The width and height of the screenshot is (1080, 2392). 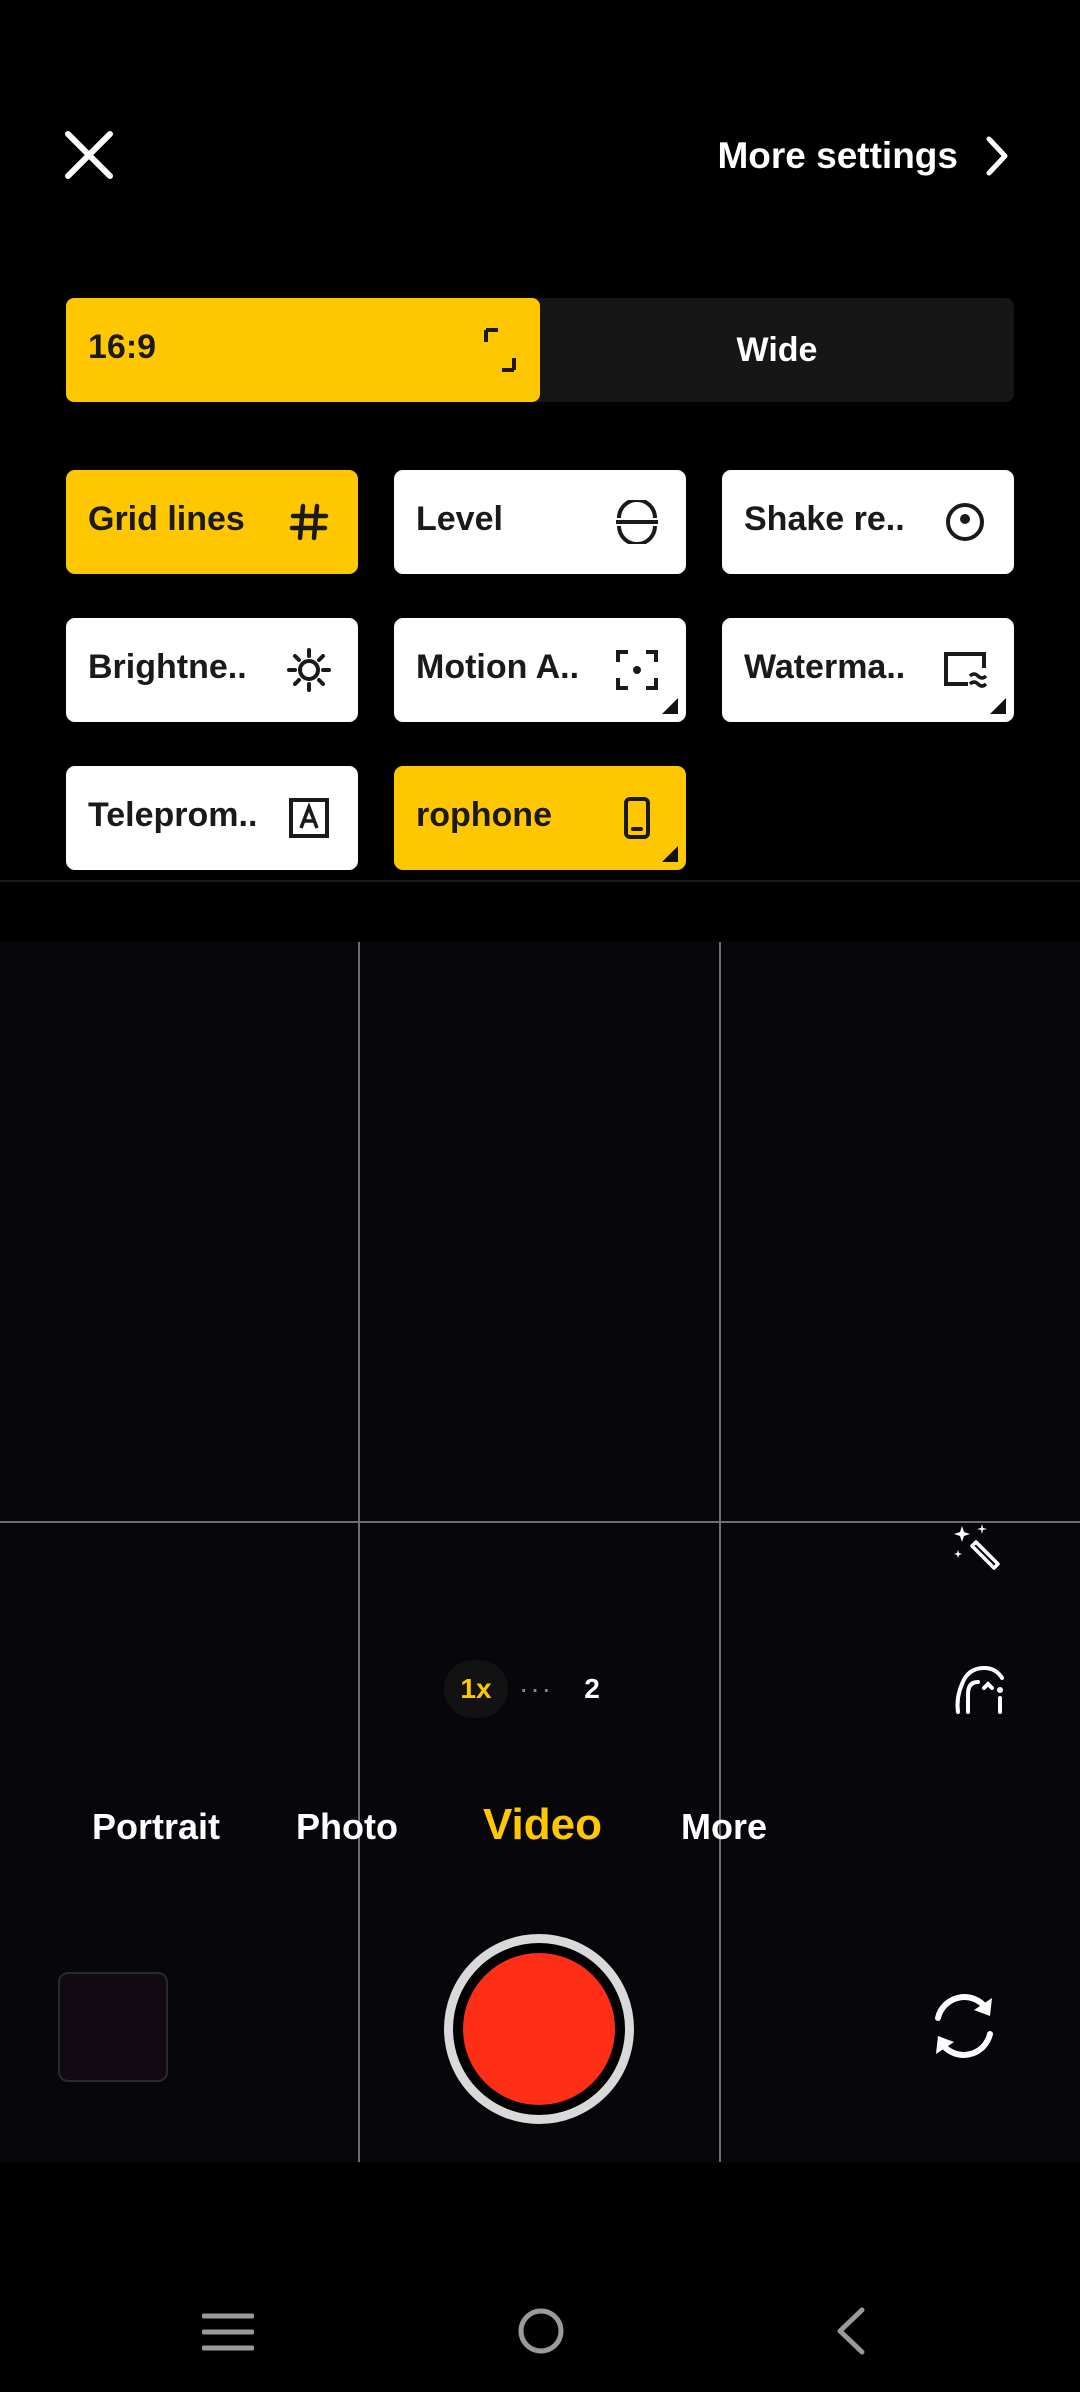 What do you see at coordinates (122, 347) in the screenshot?
I see `aspect-option-label: 16:9` at bounding box center [122, 347].